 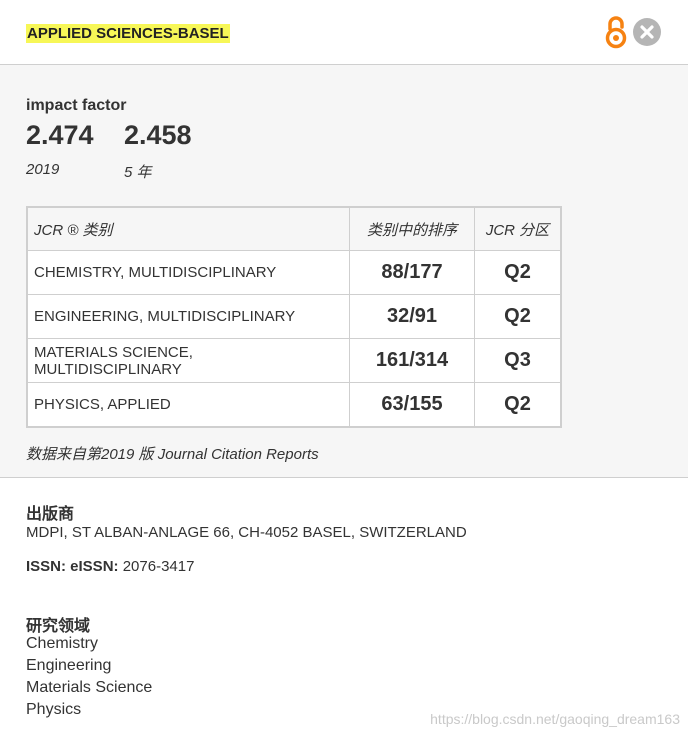 What do you see at coordinates (128, 33) in the screenshot?
I see `journal-title: APPLIED SCIENCES-BASEL` at bounding box center [128, 33].